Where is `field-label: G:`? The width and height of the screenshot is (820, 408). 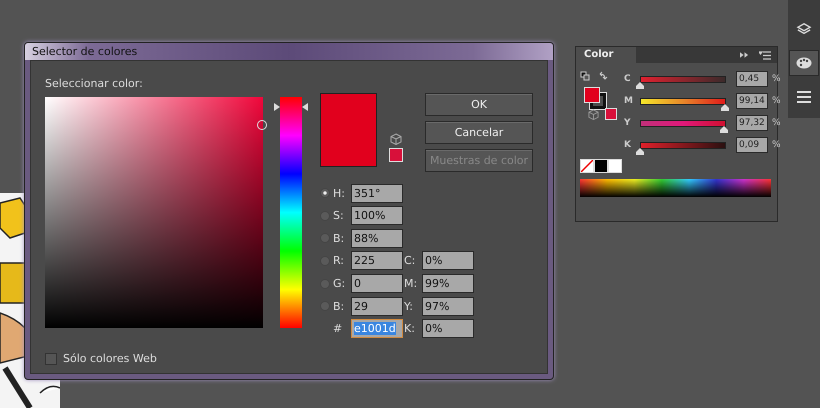
field-label: G: is located at coordinates (339, 283).